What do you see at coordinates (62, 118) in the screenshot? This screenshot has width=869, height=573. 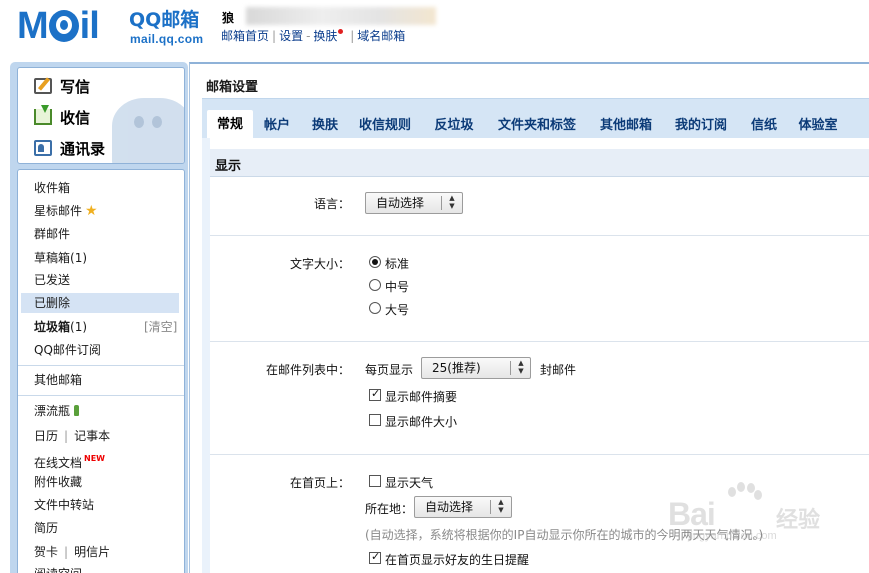 I see `inbox-button: 收信` at bounding box center [62, 118].